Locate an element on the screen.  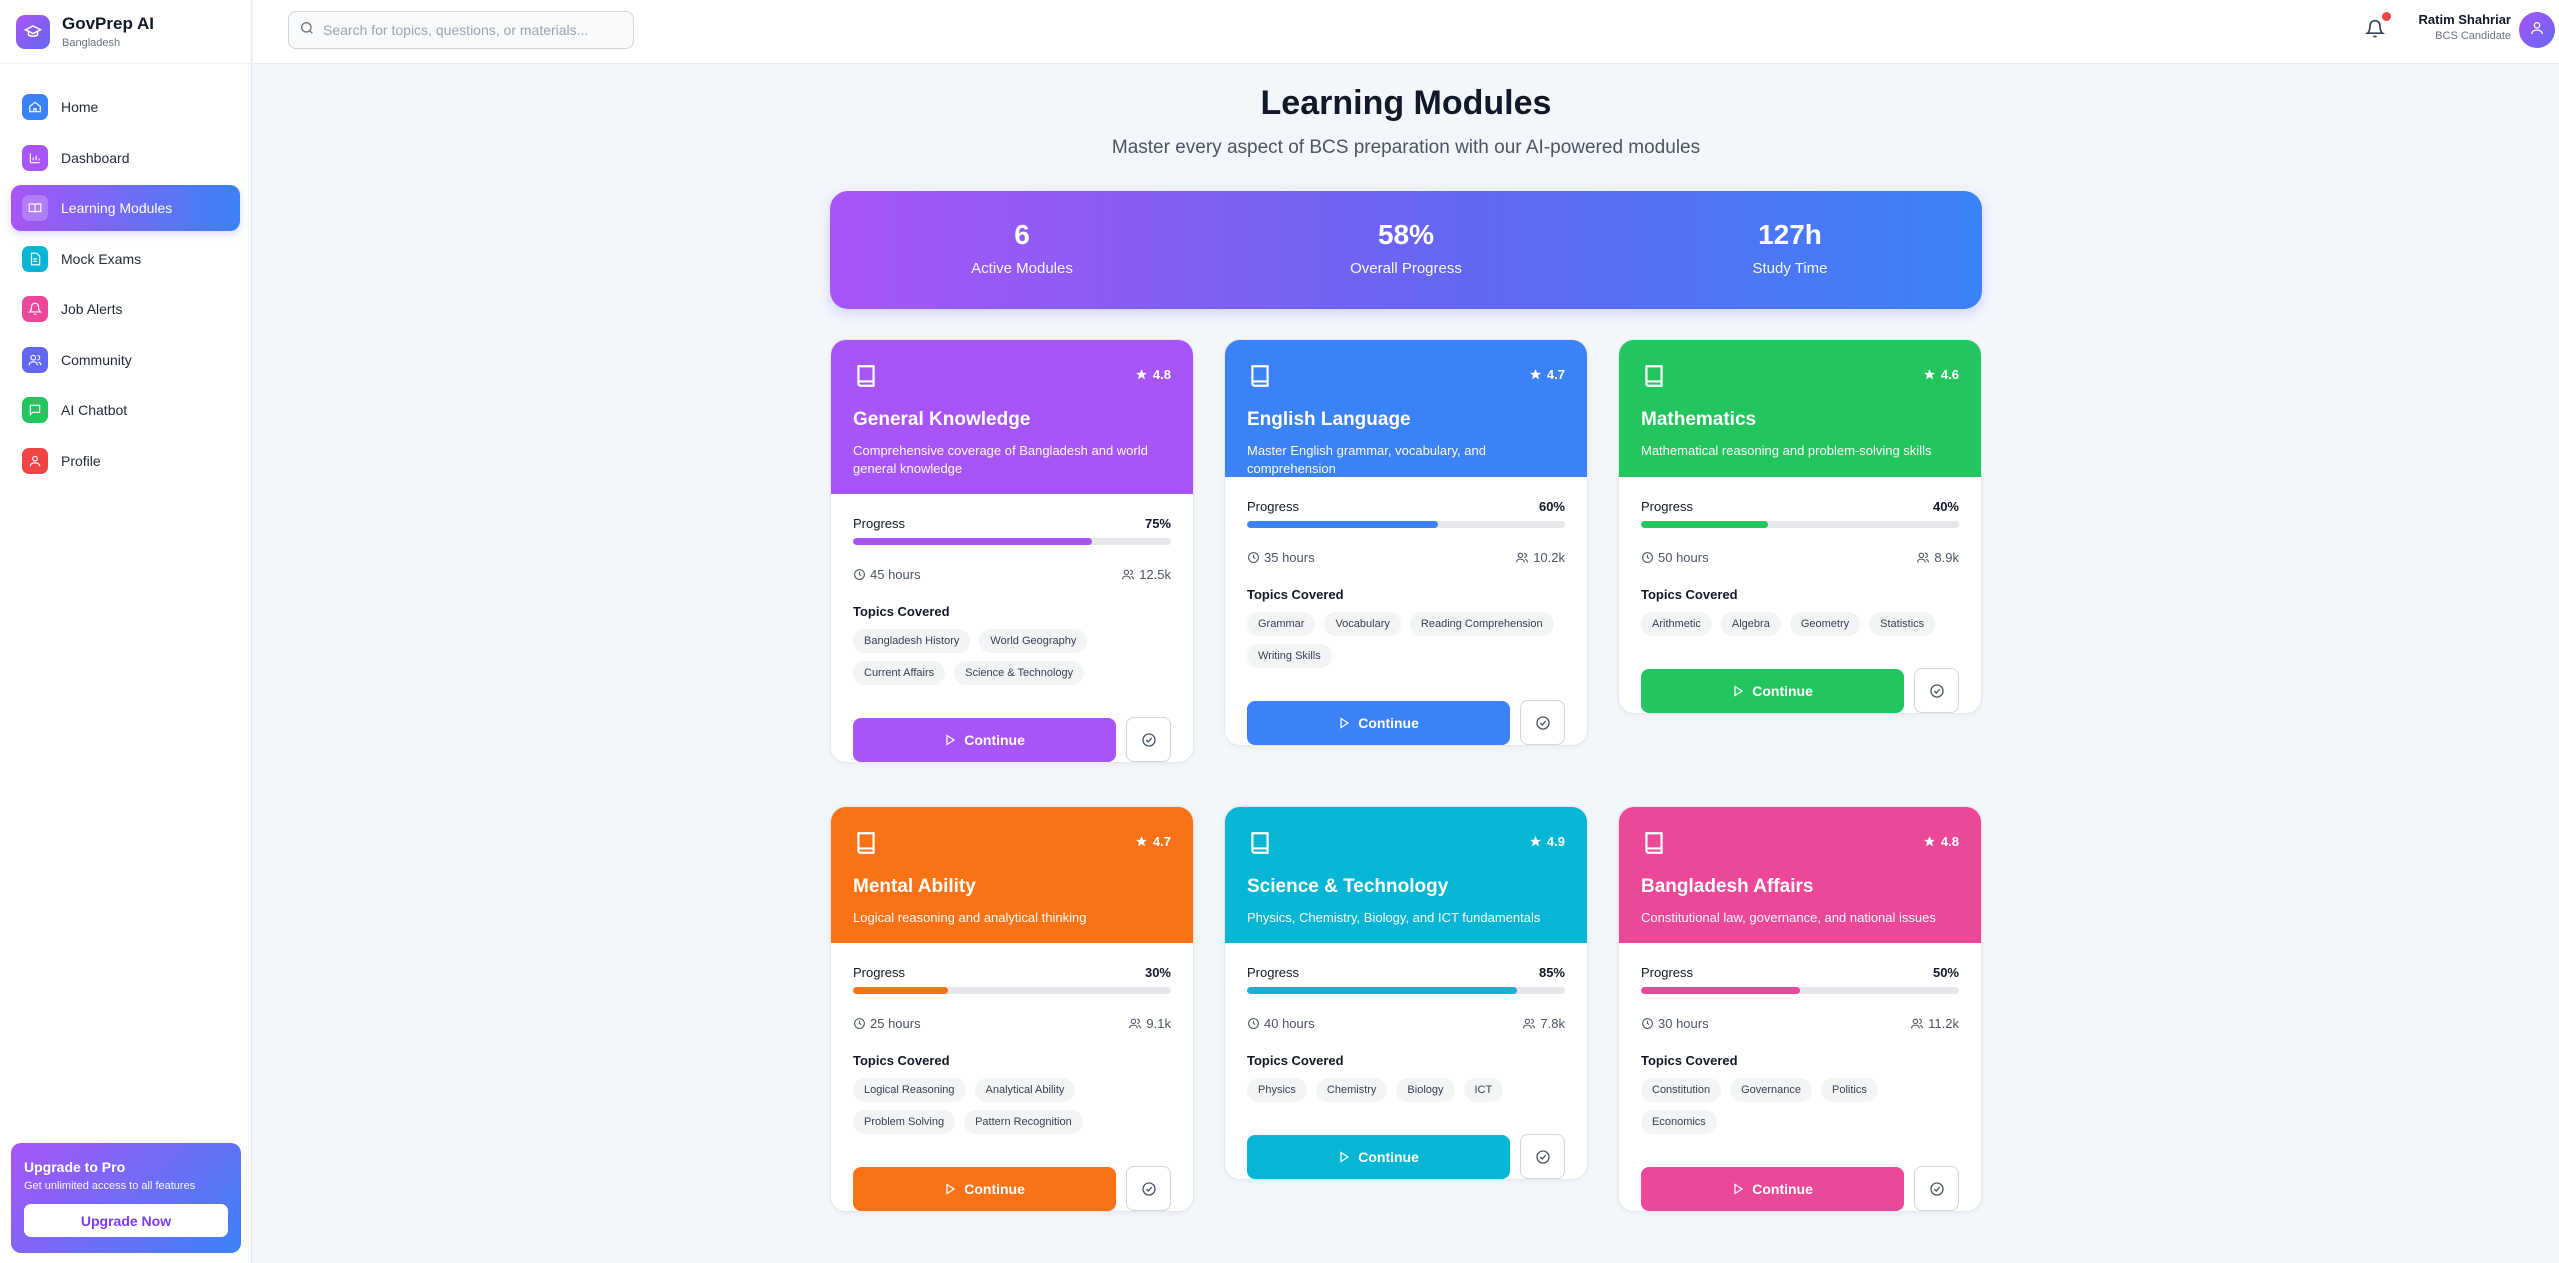
module-rating: 4.8 is located at coordinates (1941, 841).